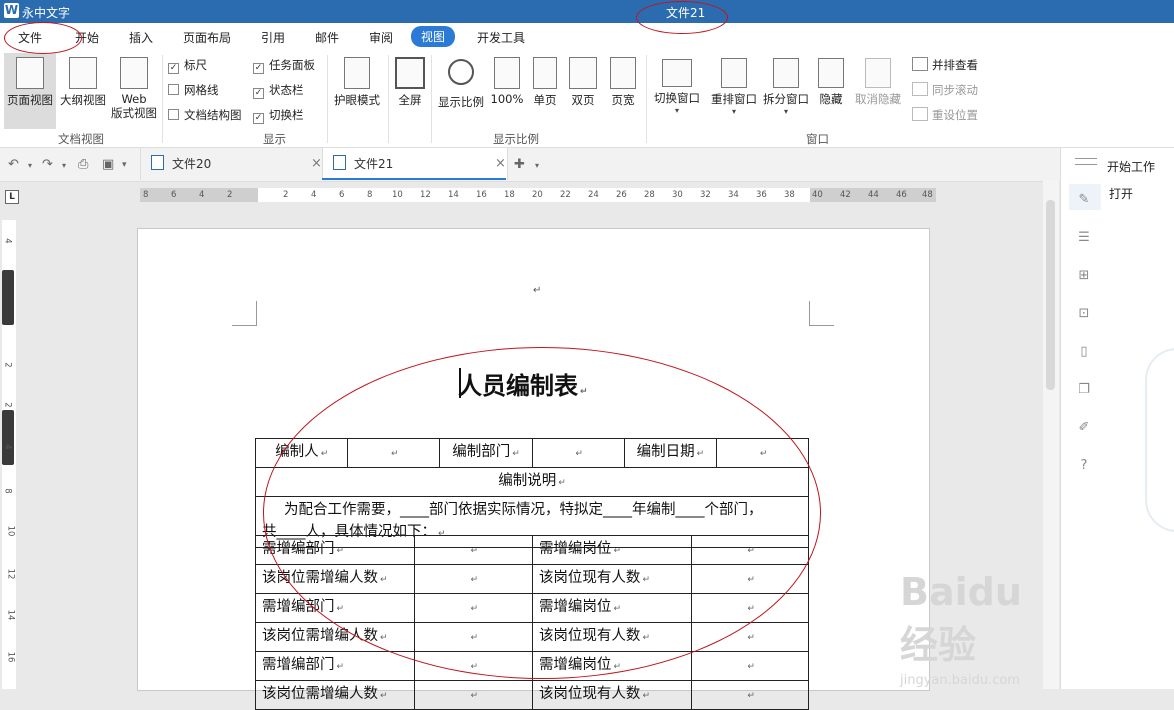 This screenshot has width=1174, height=710. I want to click on ruler-tick: 28, so click(649, 195).